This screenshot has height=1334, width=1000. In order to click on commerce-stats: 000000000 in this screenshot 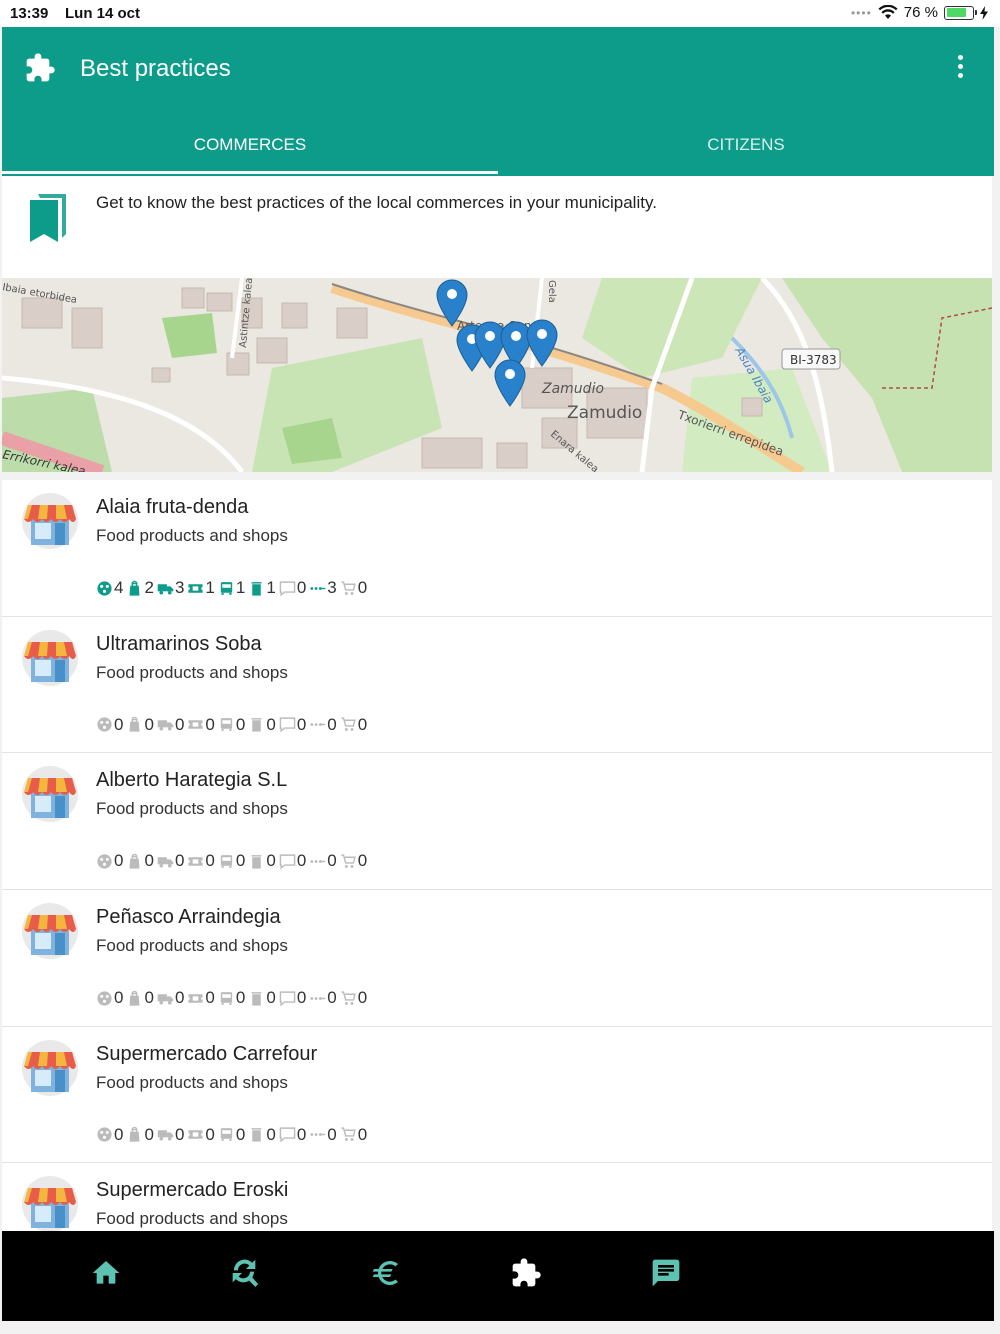, I will do `click(233, 861)`.